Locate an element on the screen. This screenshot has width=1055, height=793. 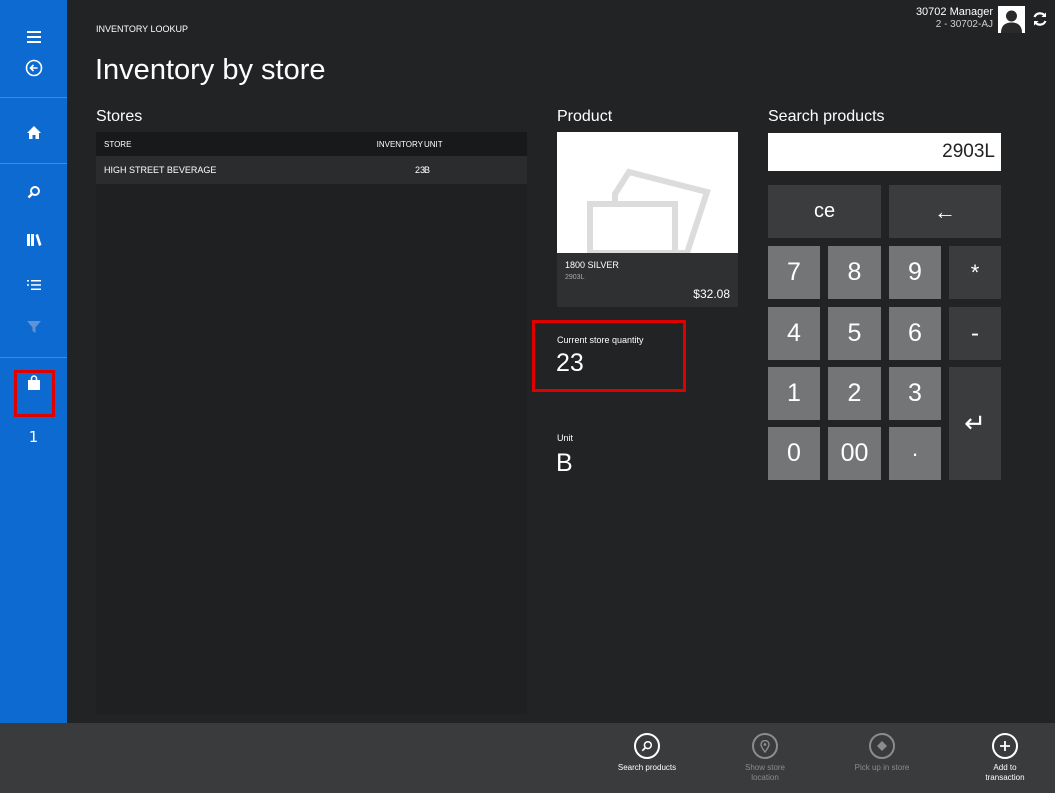
cart-count: 1 is located at coordinates (33, 437).